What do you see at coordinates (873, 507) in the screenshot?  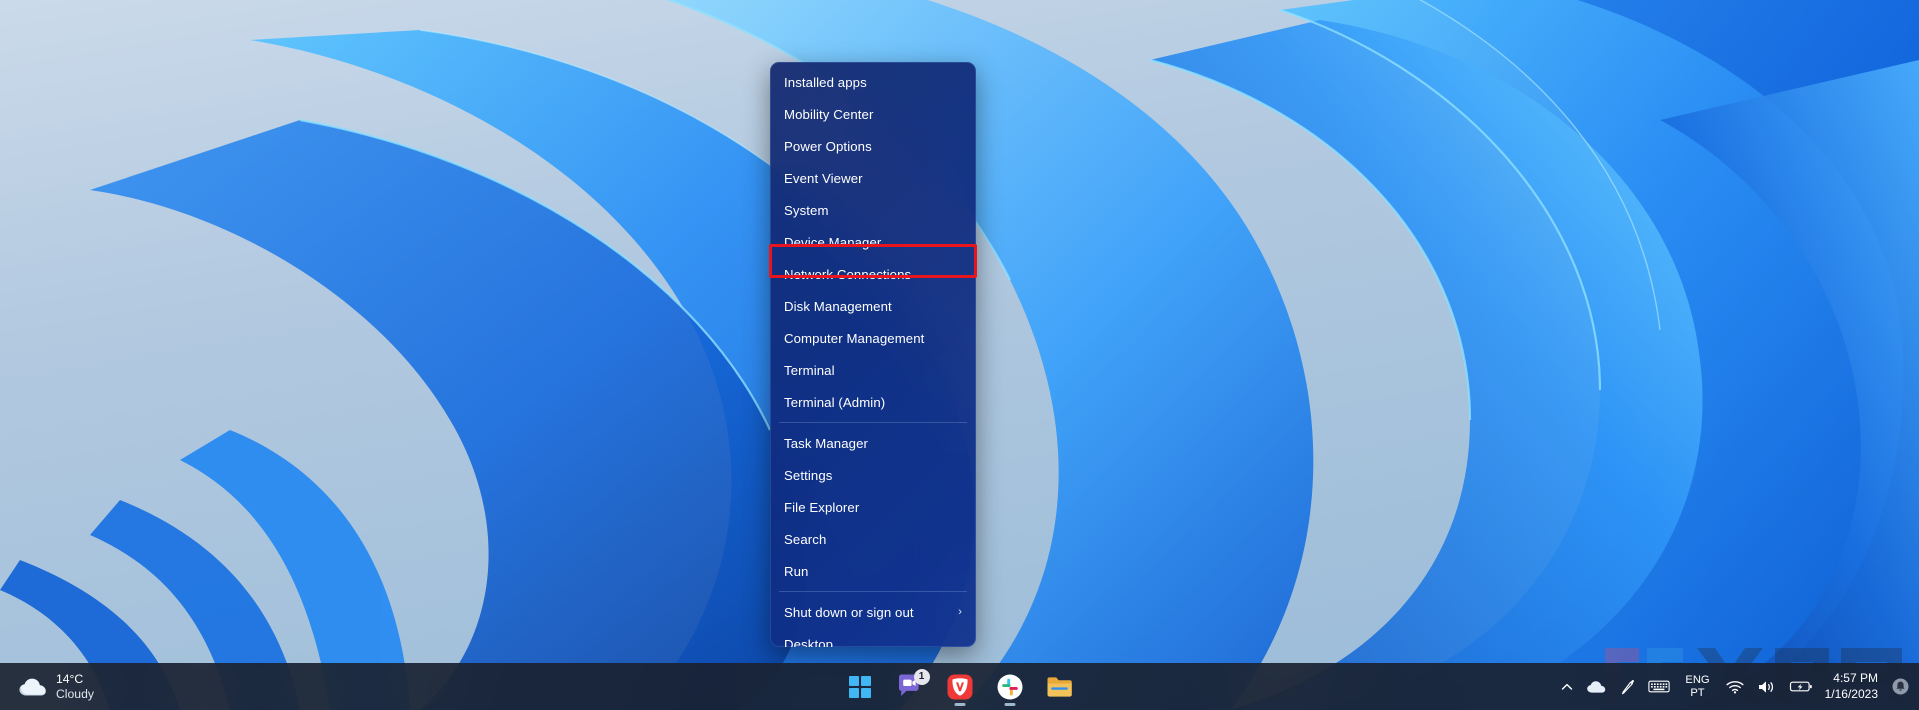 I see `menu-item-file-explorer: File Explorer` at bounding box center [873, 507].